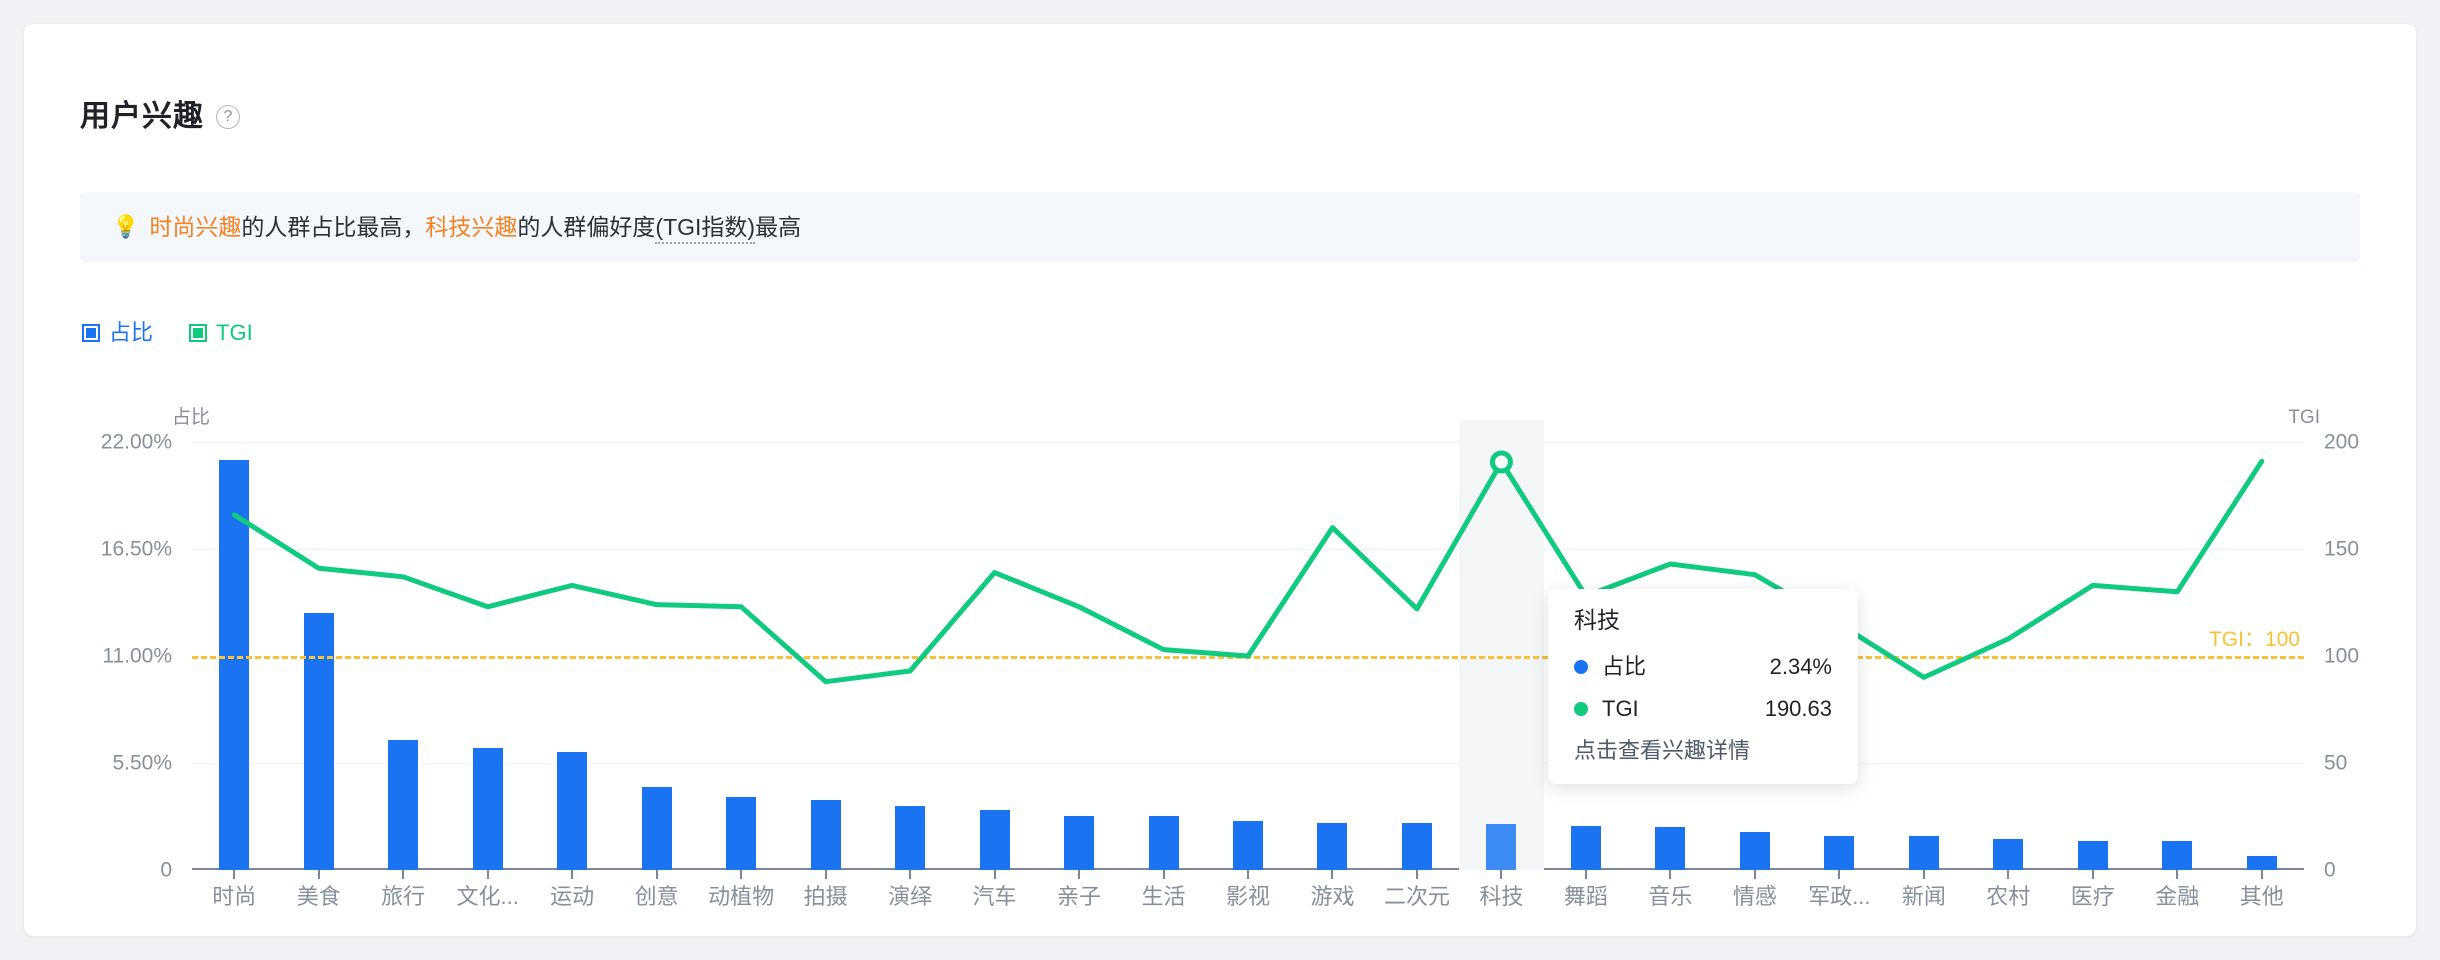 Image resolution: width=2440 pixels, height=960 pixels. I want to click on insight-segment-1: 的人群占比最高，, so click(333, 226).